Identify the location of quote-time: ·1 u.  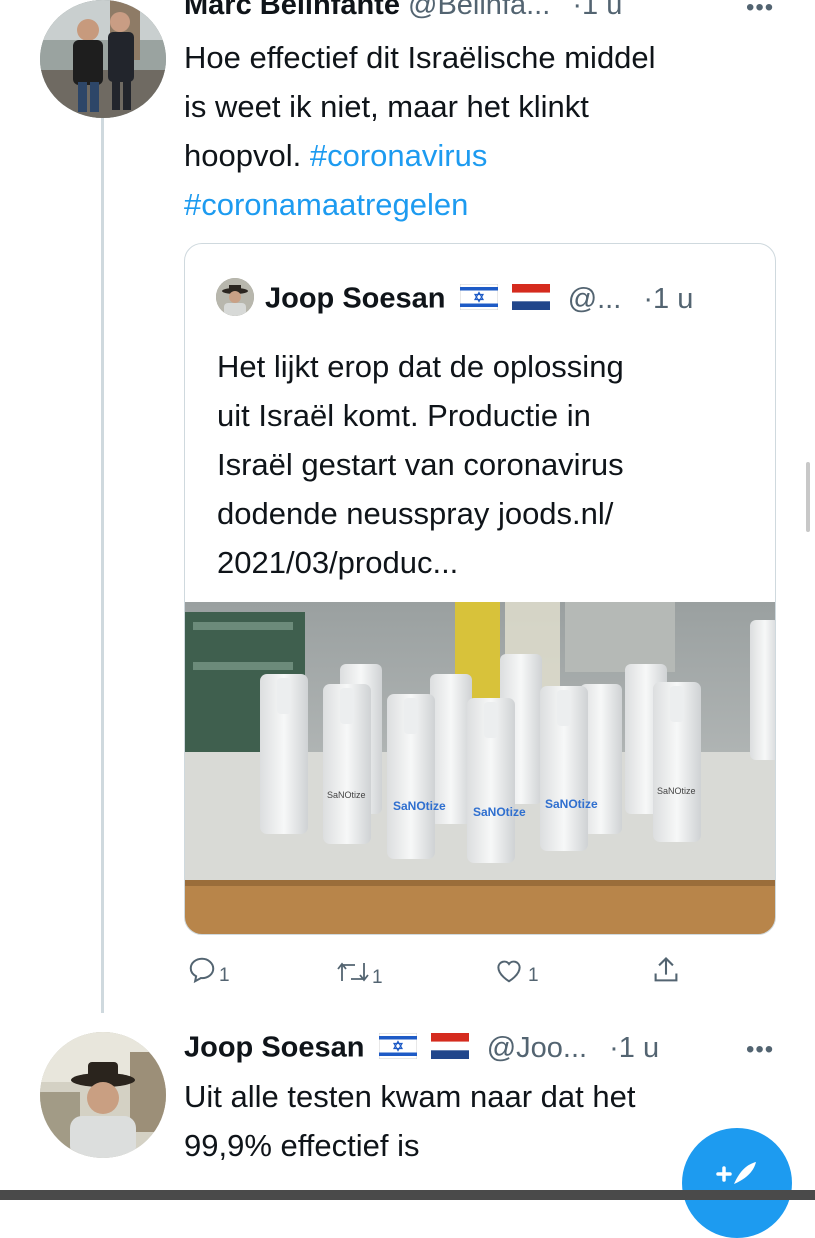
(668, 299).